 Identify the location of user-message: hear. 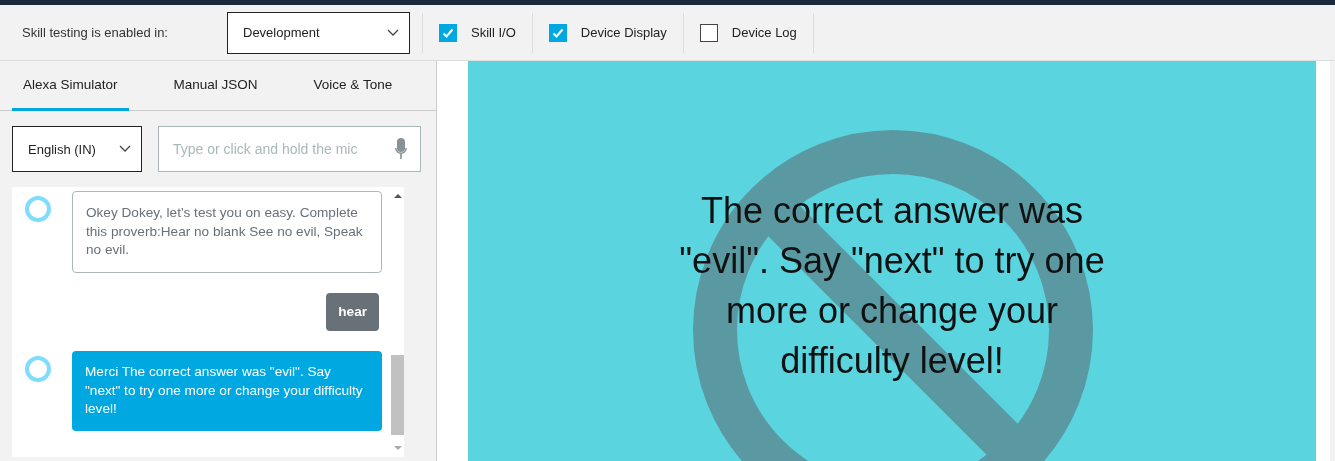
(352, 311).